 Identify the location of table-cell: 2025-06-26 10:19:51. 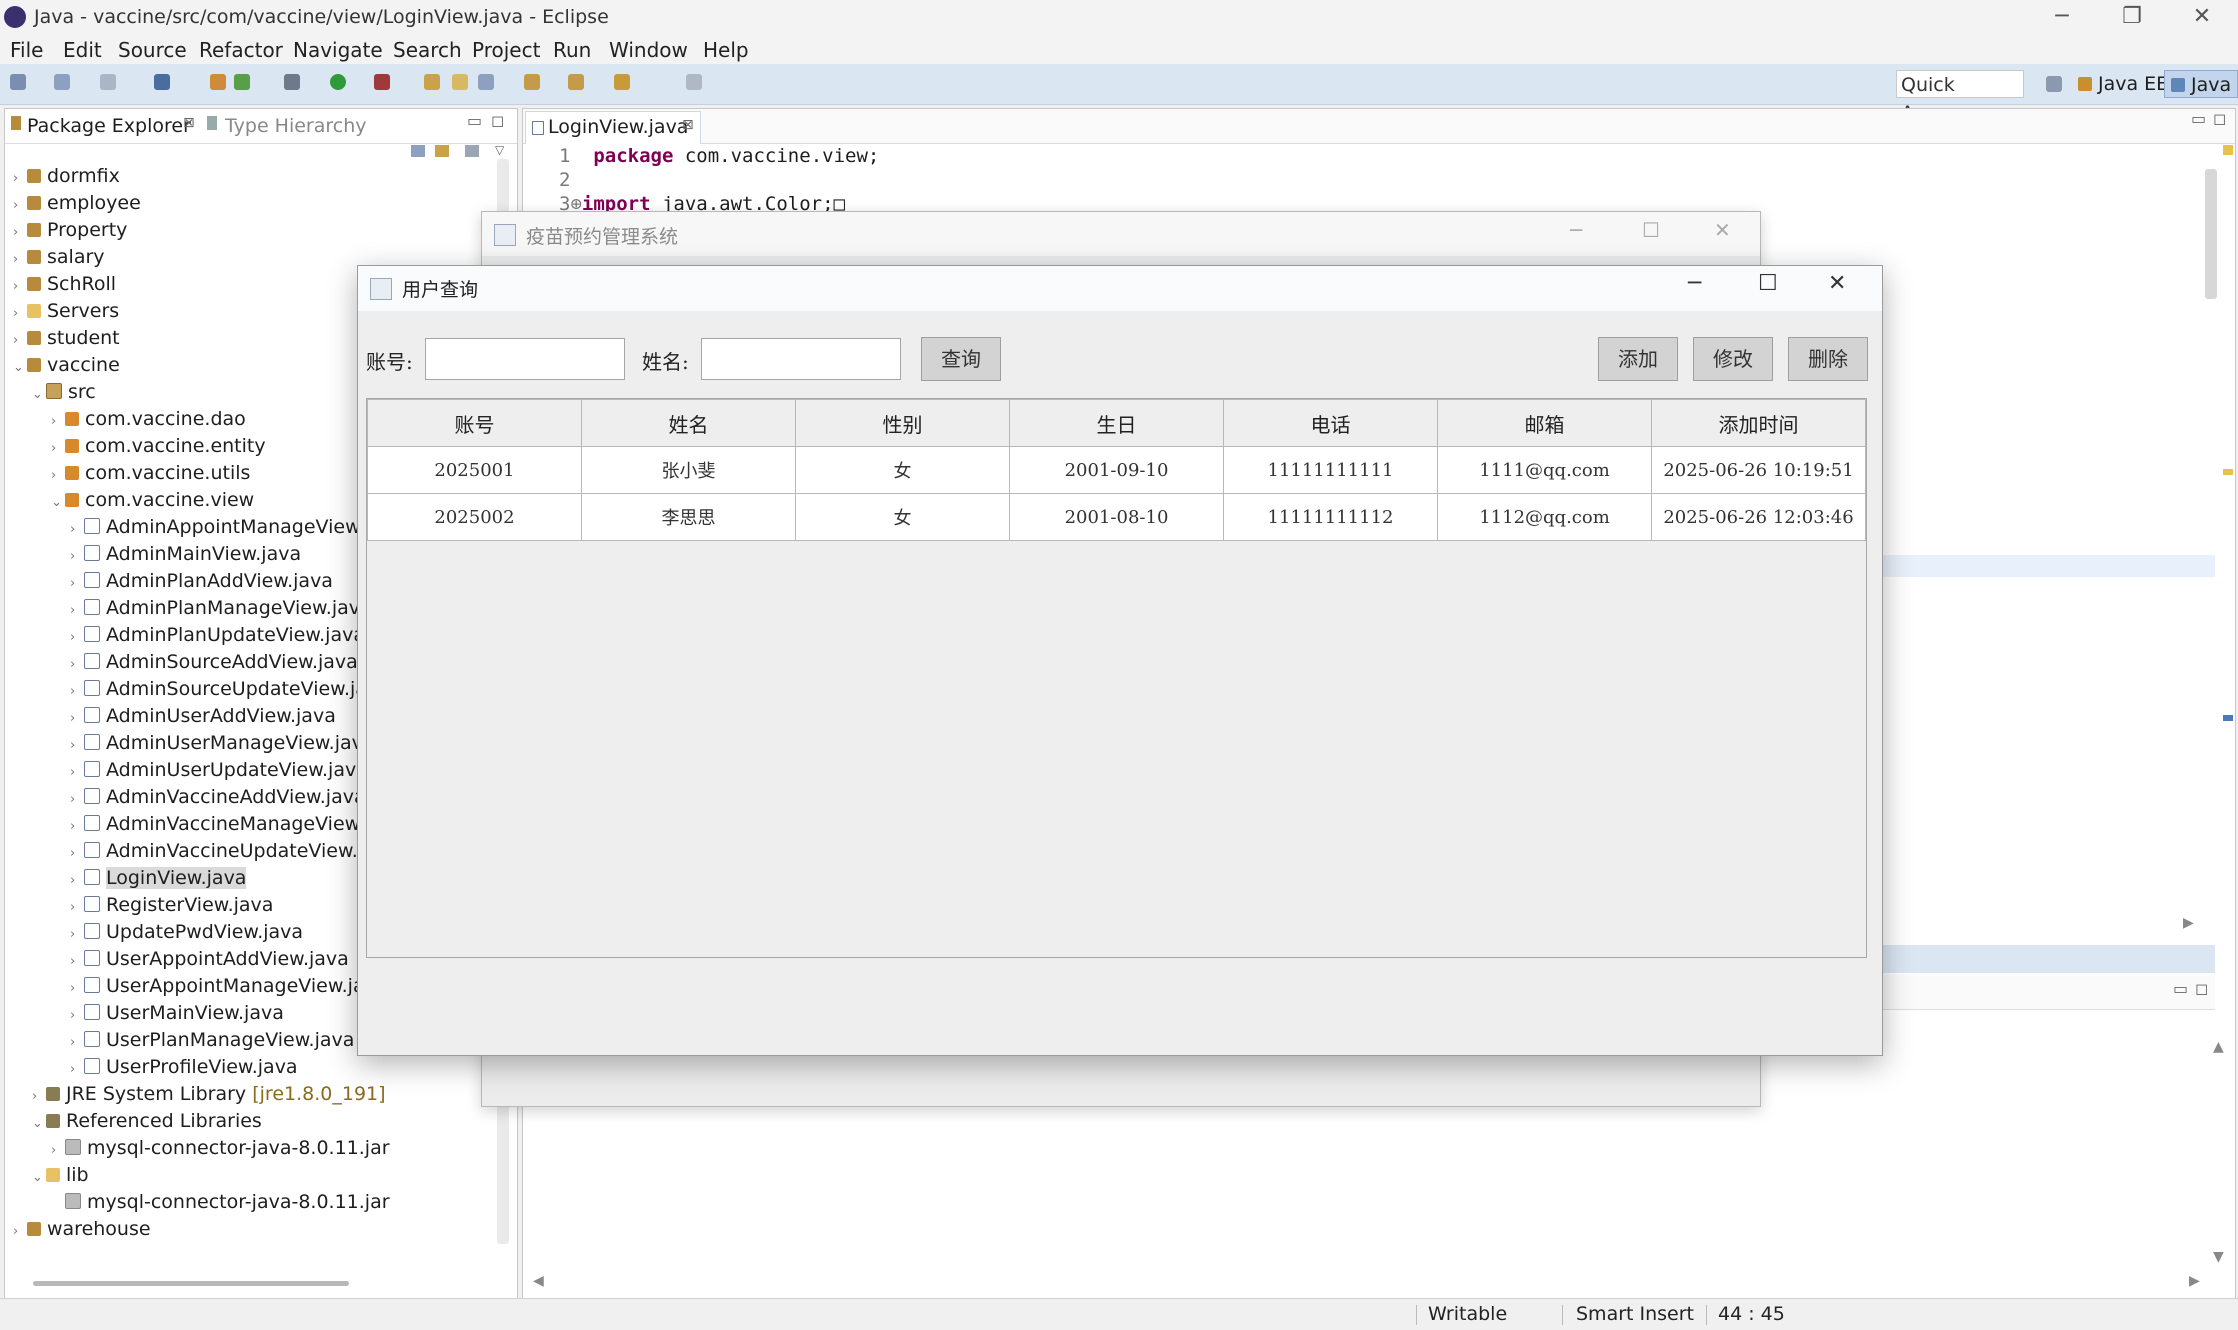
(1758, 470).